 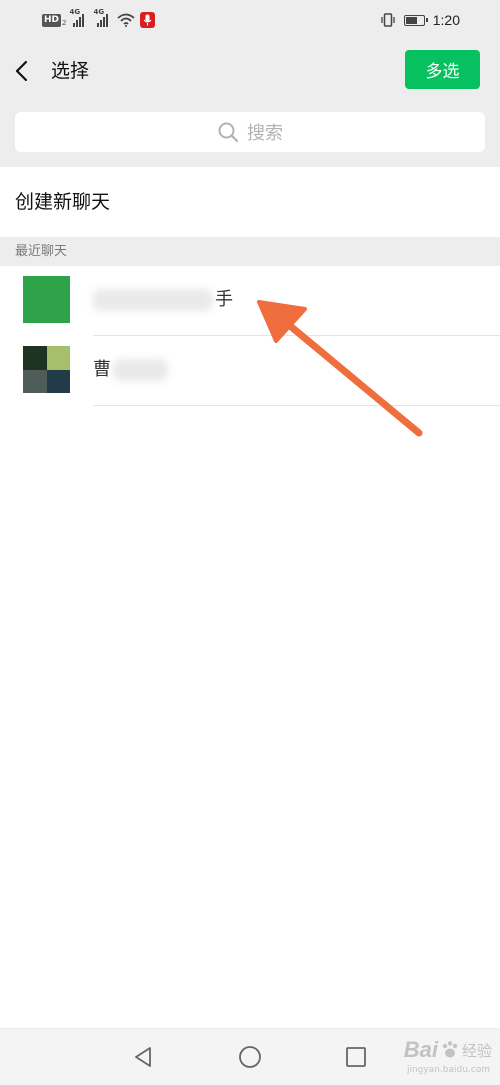 I want to click on chat-name: 曹, so click(x=131, y=370).